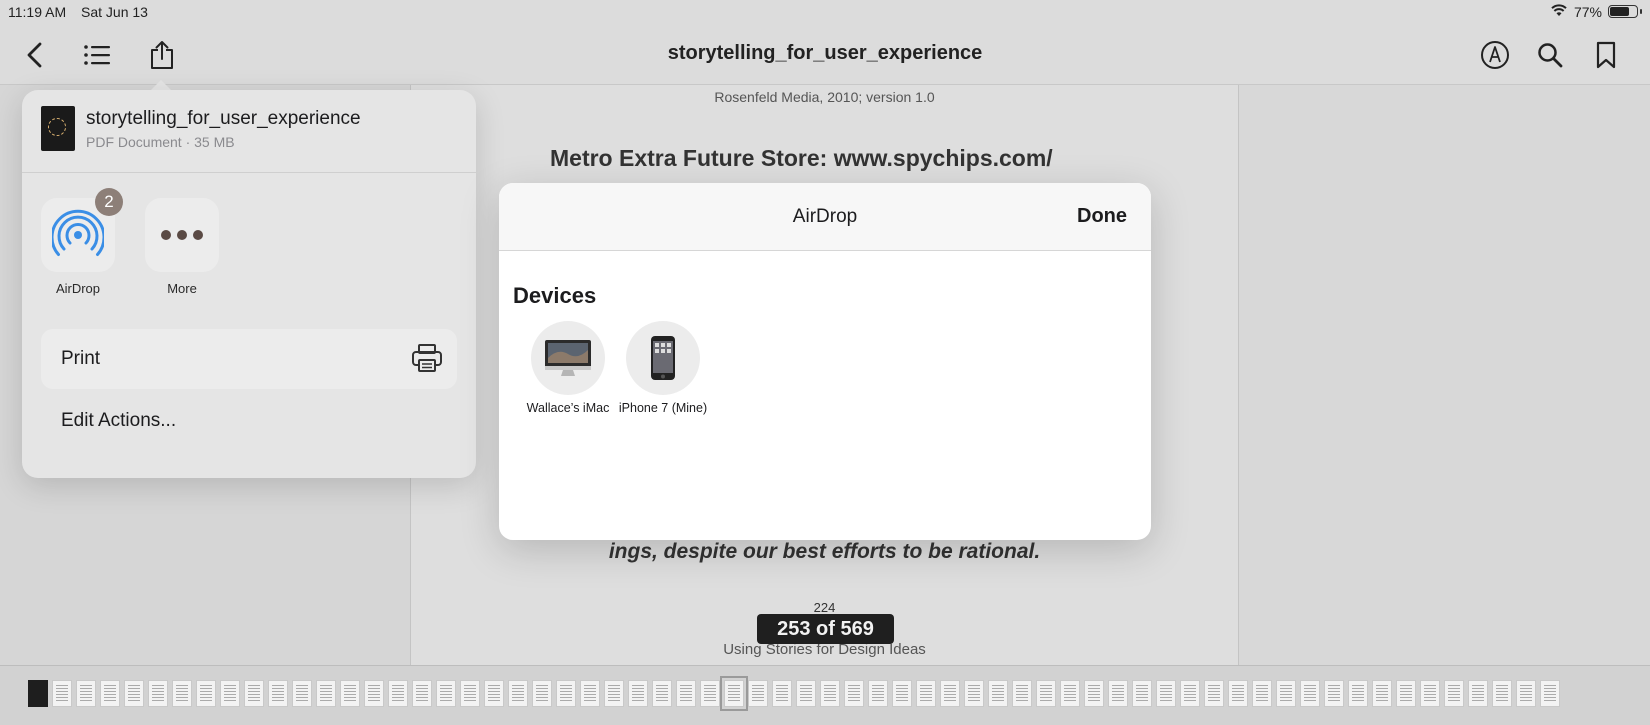 This screenshot has width=1650, height=725. I want to click on share-app-label: More, so click(182, 288).